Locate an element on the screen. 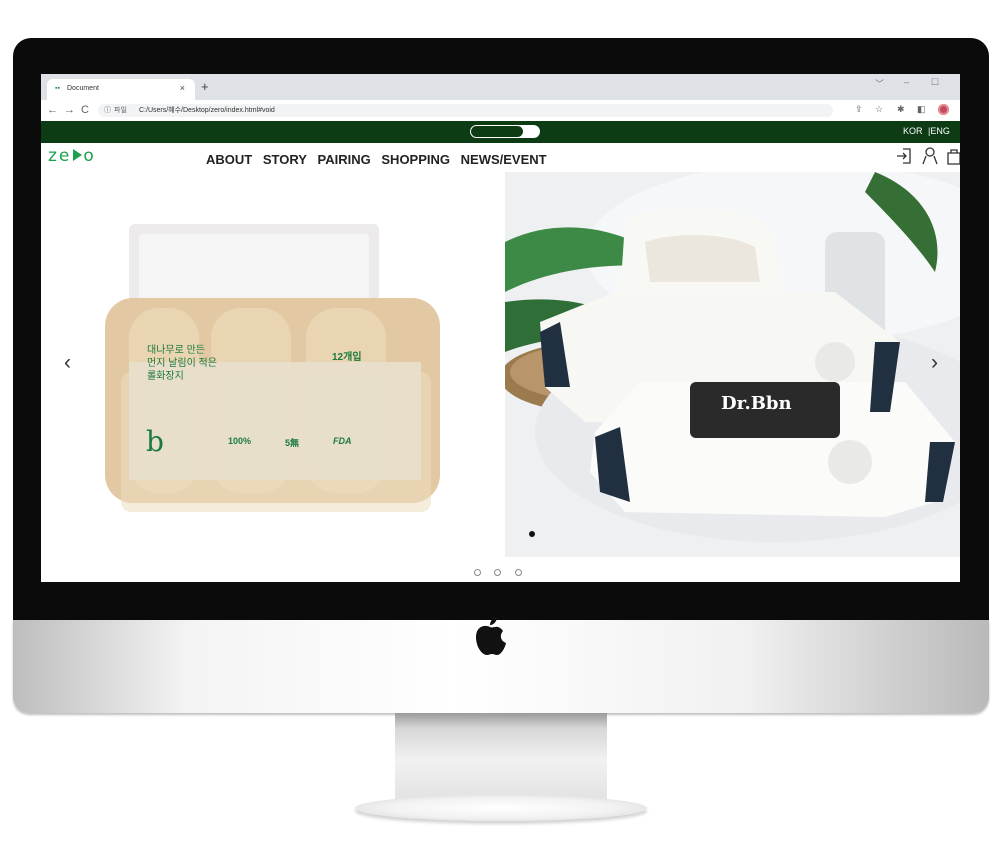 The width and height of the screenshot is (1000, 850). brand-triangle-icon is located at coordinates (78, 155).